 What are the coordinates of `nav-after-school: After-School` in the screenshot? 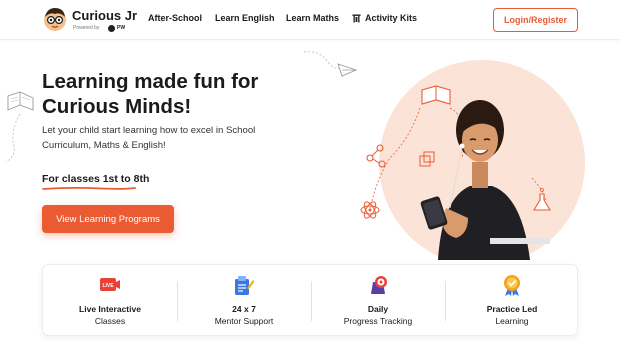 It's located at (175, 18).